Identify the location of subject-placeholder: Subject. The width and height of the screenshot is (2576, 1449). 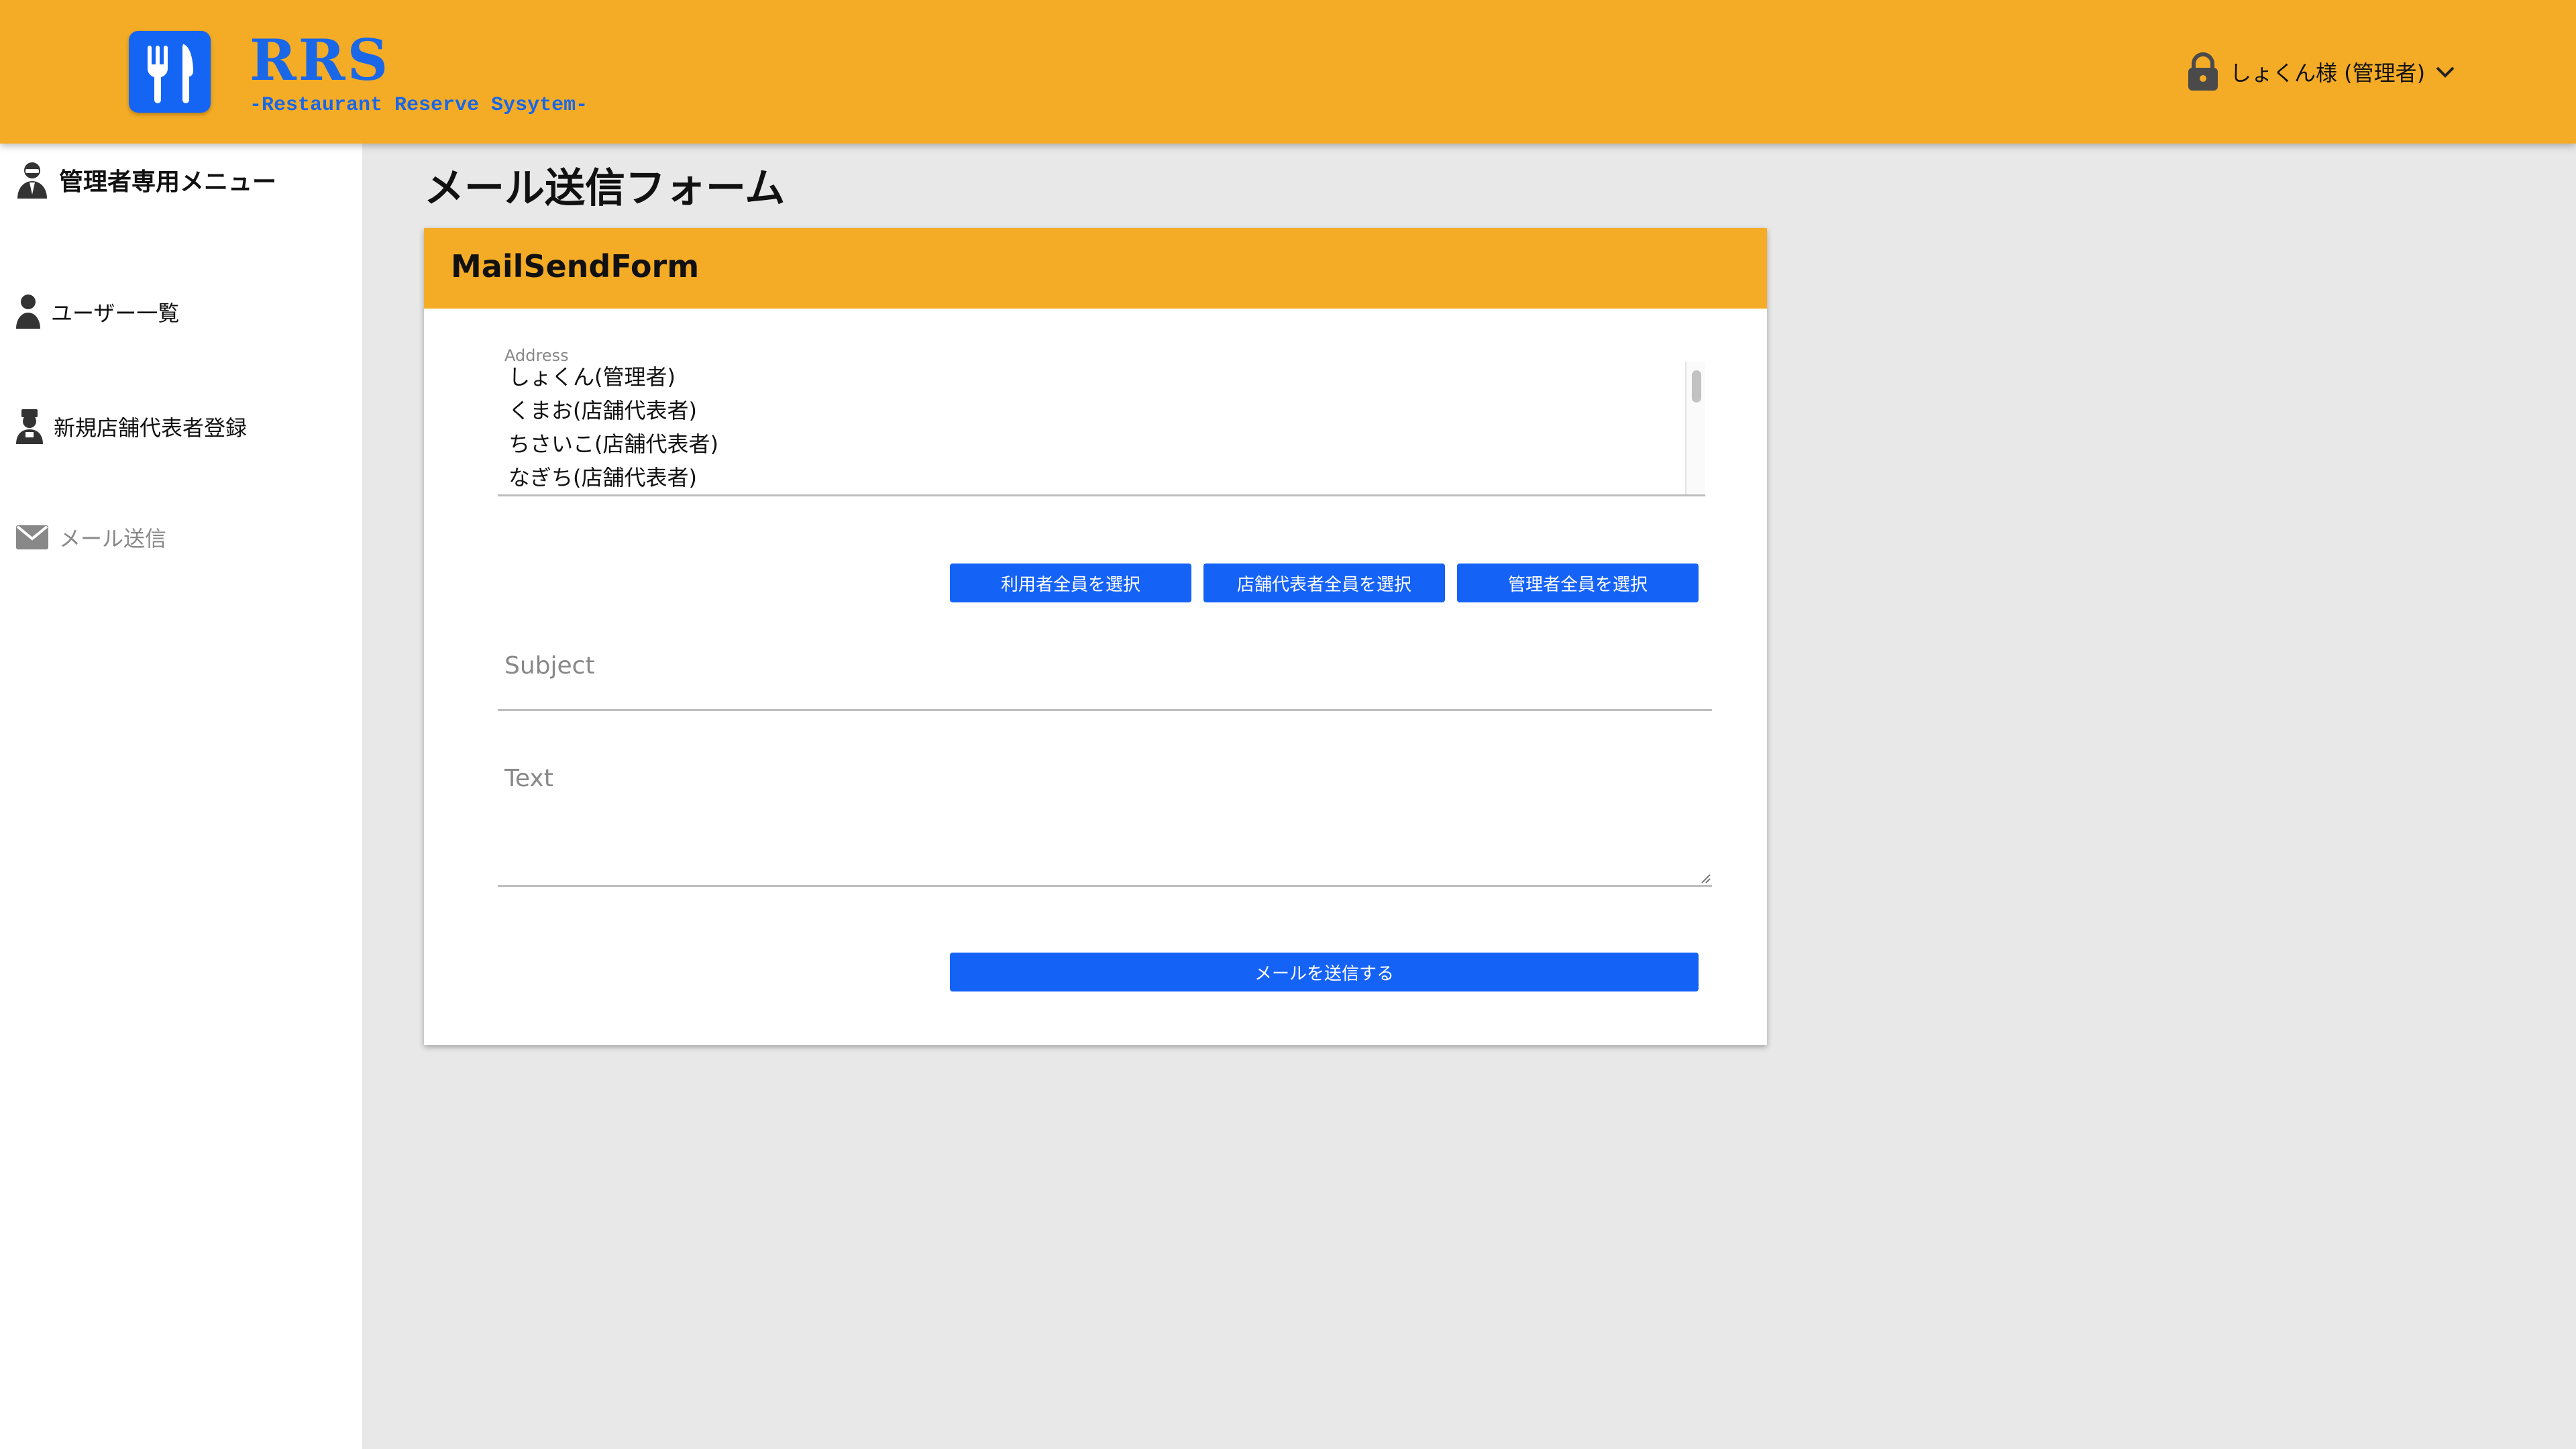
(549, 666).